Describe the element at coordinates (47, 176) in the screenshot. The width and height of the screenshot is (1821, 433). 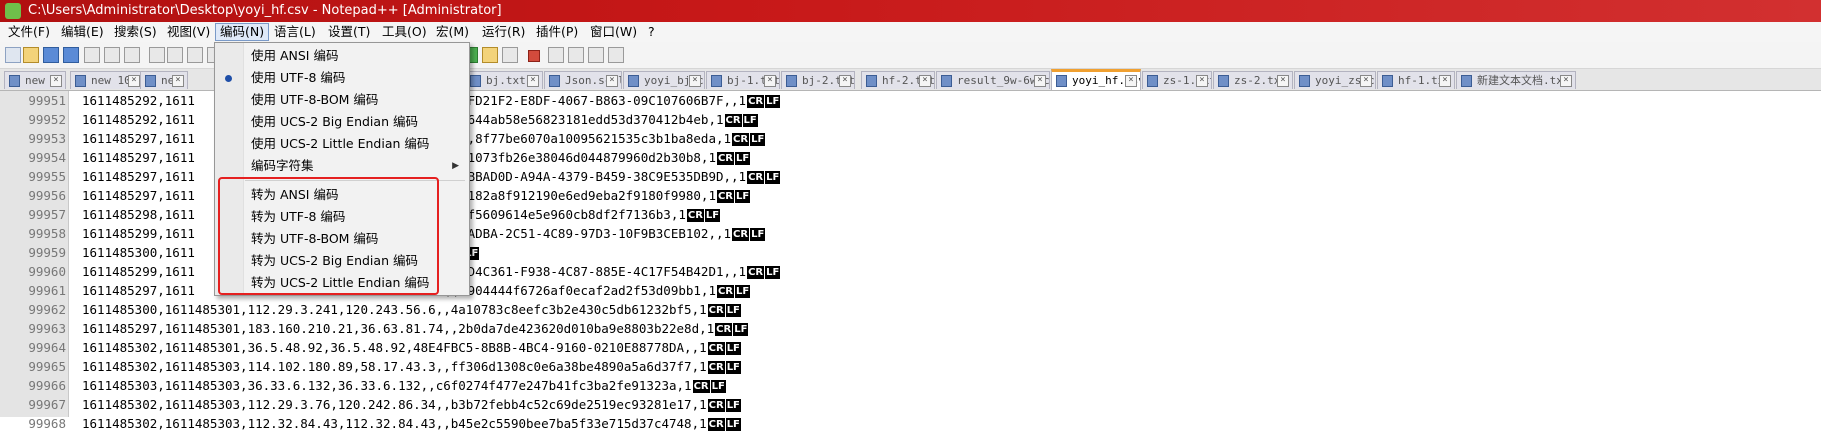
I see `line-number: 99955` at that location.